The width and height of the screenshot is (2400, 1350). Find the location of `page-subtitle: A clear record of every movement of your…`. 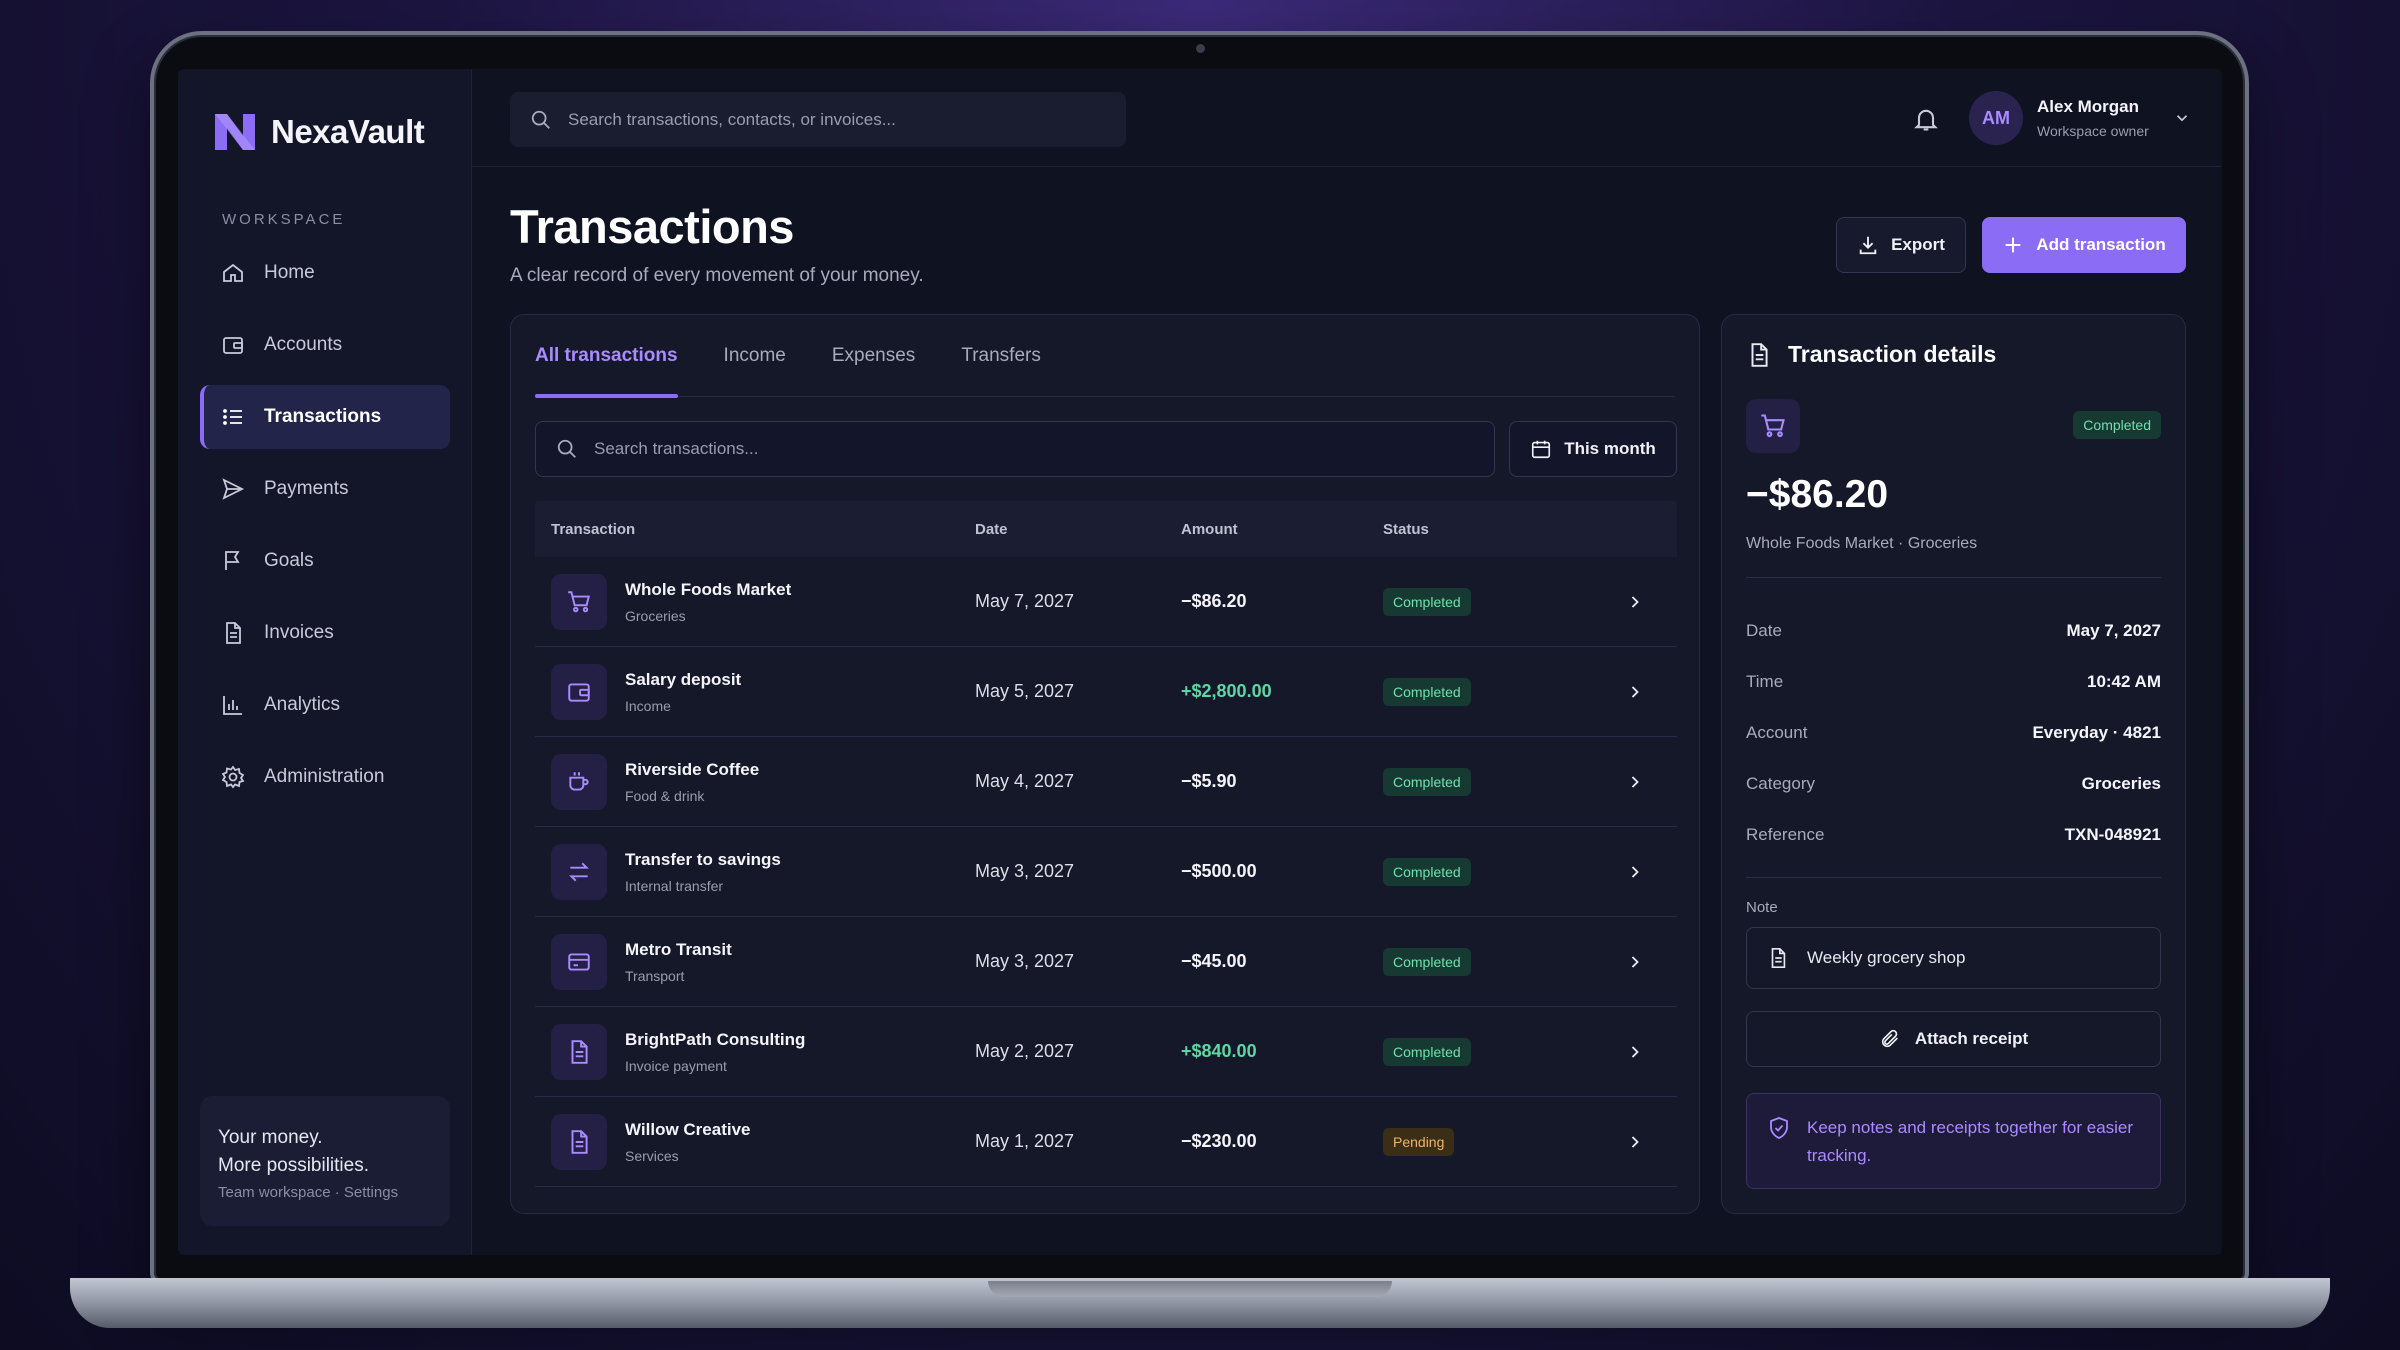

page-subtitle: A clear record of every movement of your… is located at coordinates (717, 275).